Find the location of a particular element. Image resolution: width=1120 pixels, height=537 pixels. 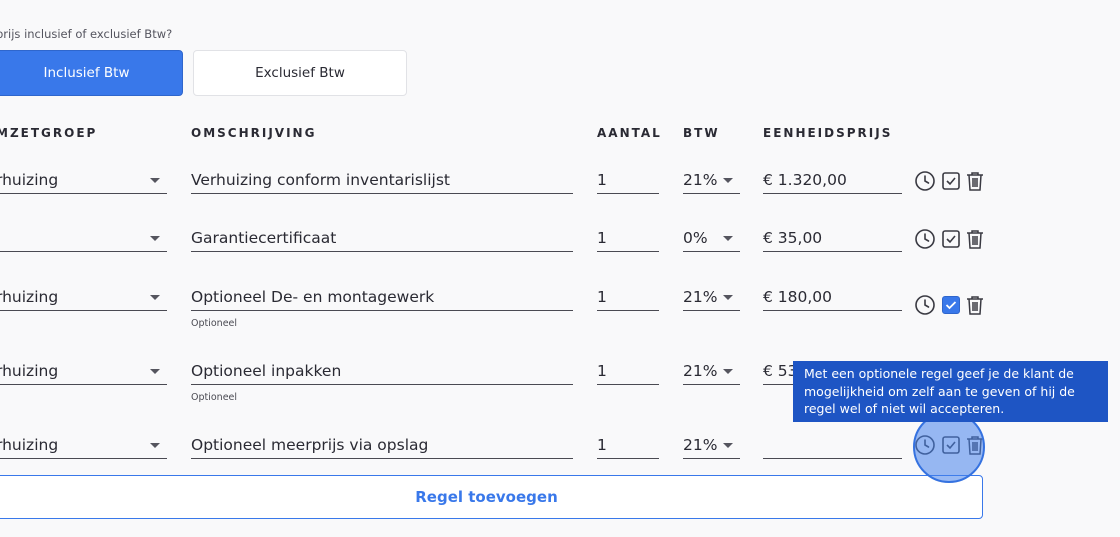

unit-price-input: € 1.320,00 is located at coordinates (832, 181).